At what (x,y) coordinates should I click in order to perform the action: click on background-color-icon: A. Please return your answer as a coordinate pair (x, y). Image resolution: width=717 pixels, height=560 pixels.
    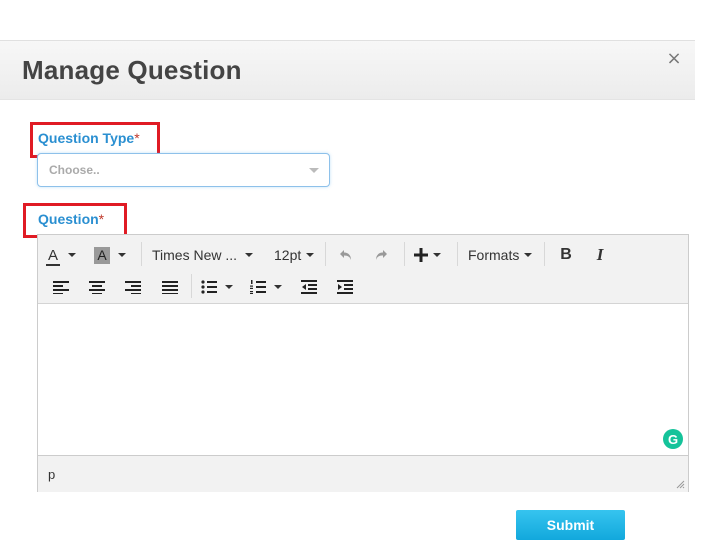
    Looking at the image, I should click on (102, 255).